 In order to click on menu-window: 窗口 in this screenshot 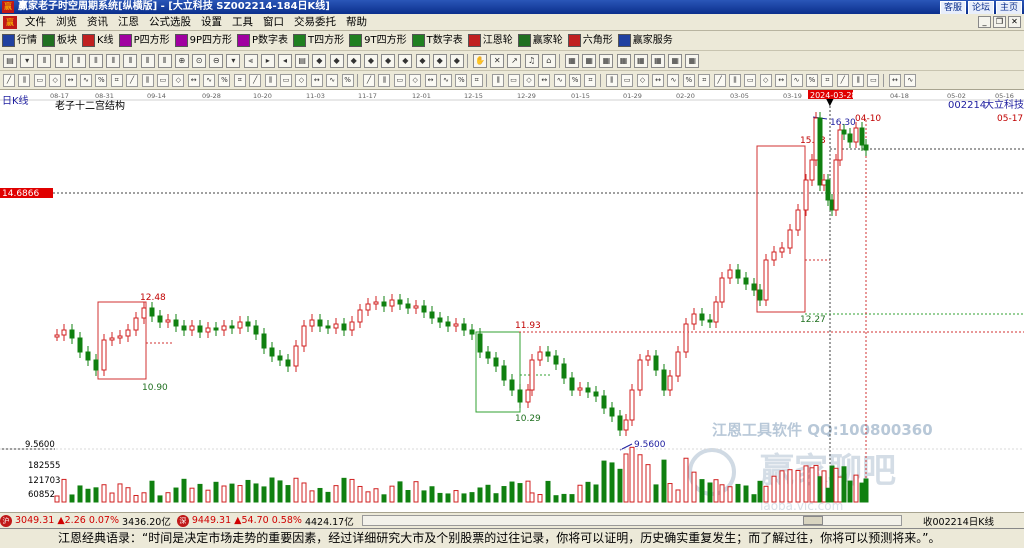, I will do `click(273, 22)`.